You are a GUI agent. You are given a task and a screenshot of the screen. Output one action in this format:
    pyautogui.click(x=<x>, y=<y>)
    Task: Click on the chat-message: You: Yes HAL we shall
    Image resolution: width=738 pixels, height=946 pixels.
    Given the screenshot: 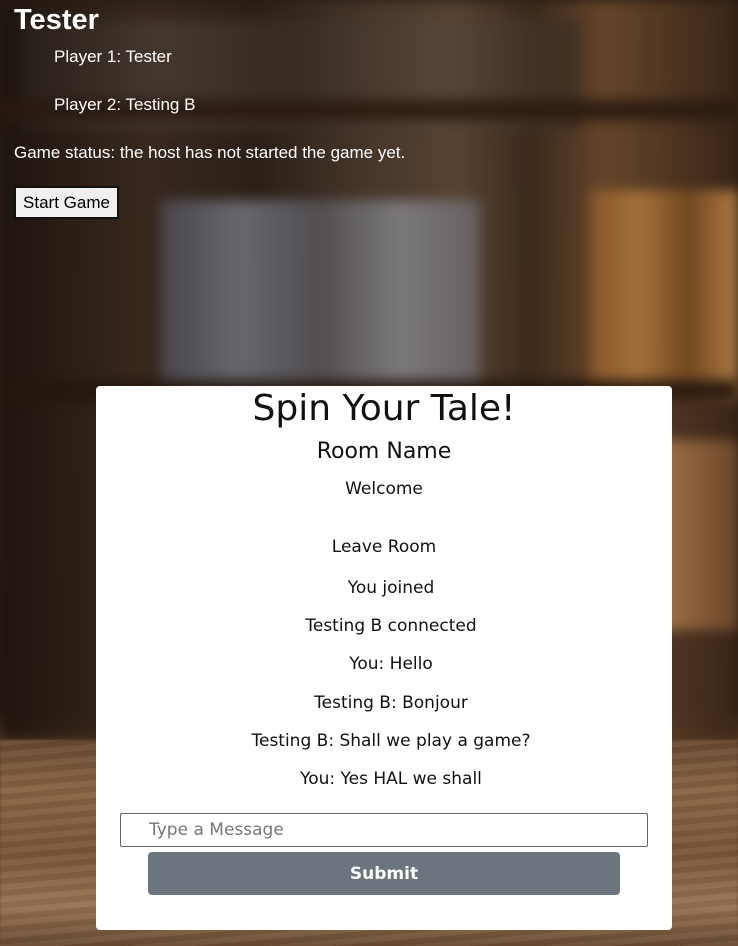 What is the action you would take?
    pyautogui.click(x=391, y=778)
    